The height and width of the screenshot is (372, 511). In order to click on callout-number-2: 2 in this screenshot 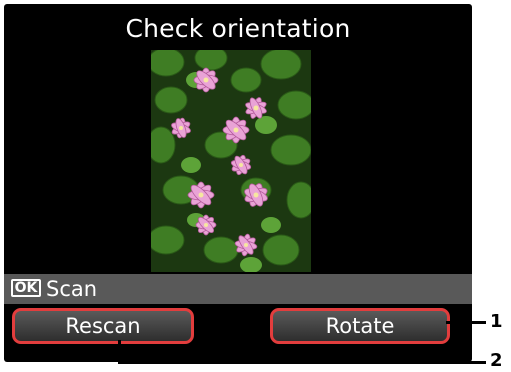, I will do `click(496, 360)`.